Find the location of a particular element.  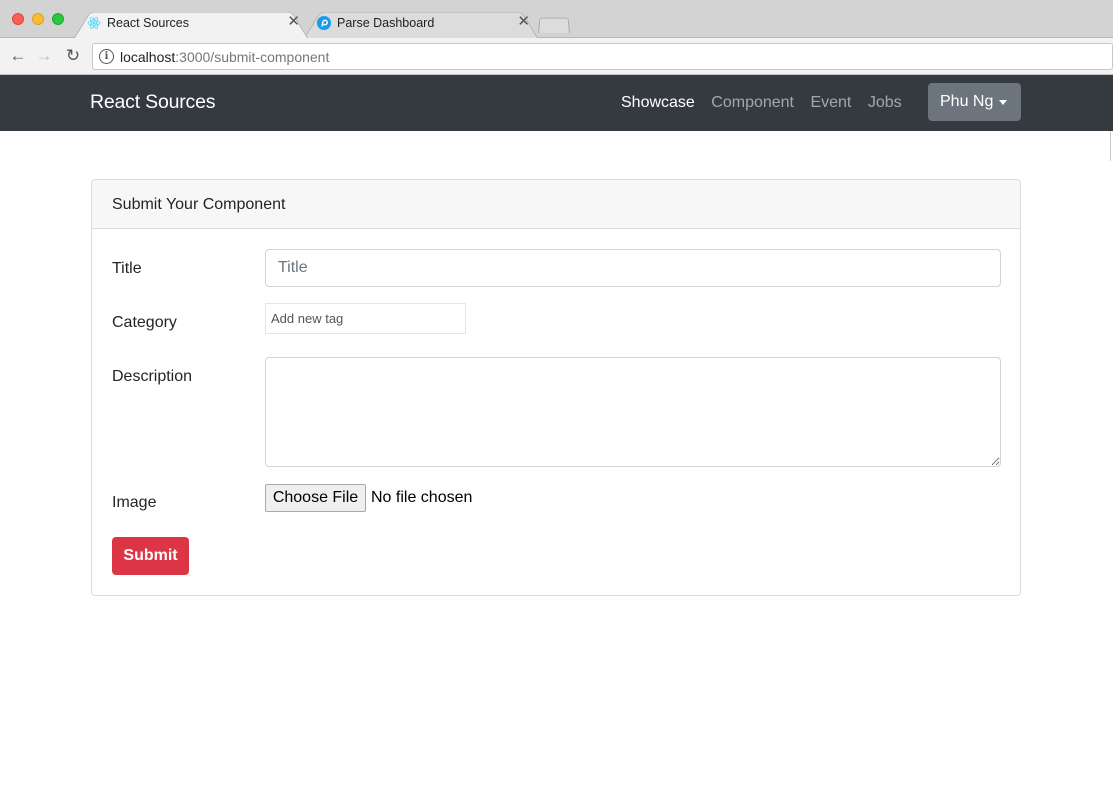

nav-link-event: Event is located at coordinates (830, 102).